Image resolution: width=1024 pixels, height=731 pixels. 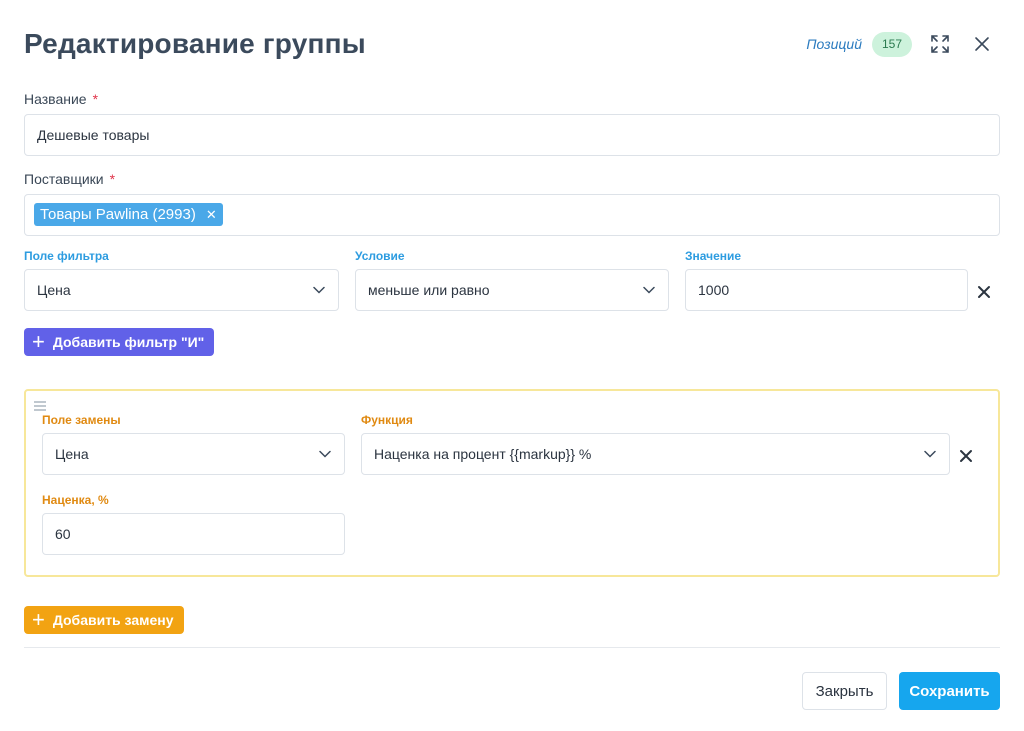 I want to click on drag-handle-icon, so click(x=40, y=404).